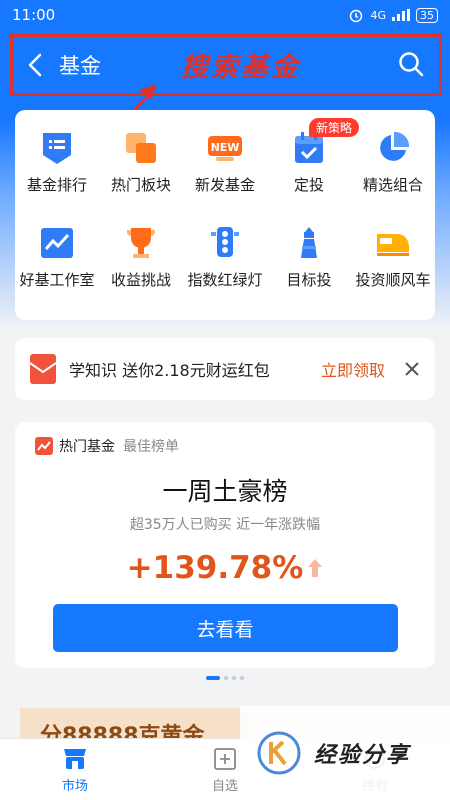 Image resolution: width=450 pixels, height=800 pixels. Describe the element at coordinates (401, 15) in the screenshot. I see `signal-icon` at that location.